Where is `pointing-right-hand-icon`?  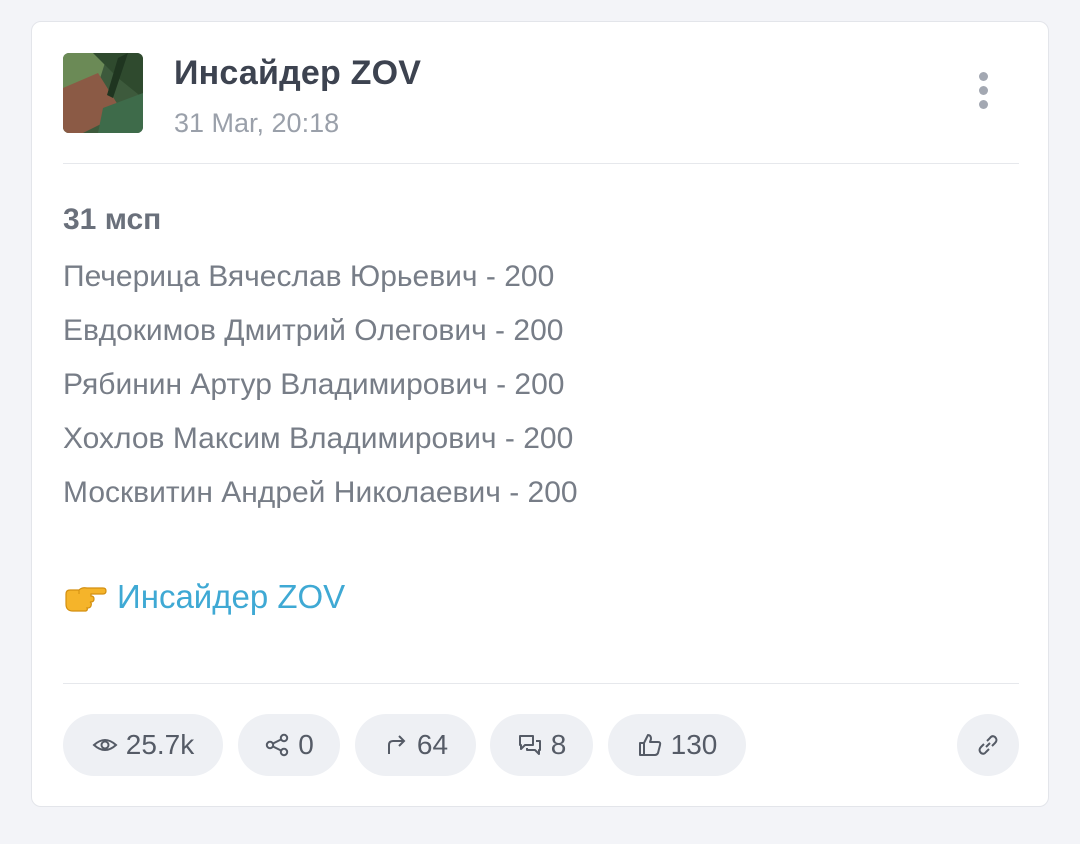 pointing-right-hand-icon is located at coordinates (86, 599).